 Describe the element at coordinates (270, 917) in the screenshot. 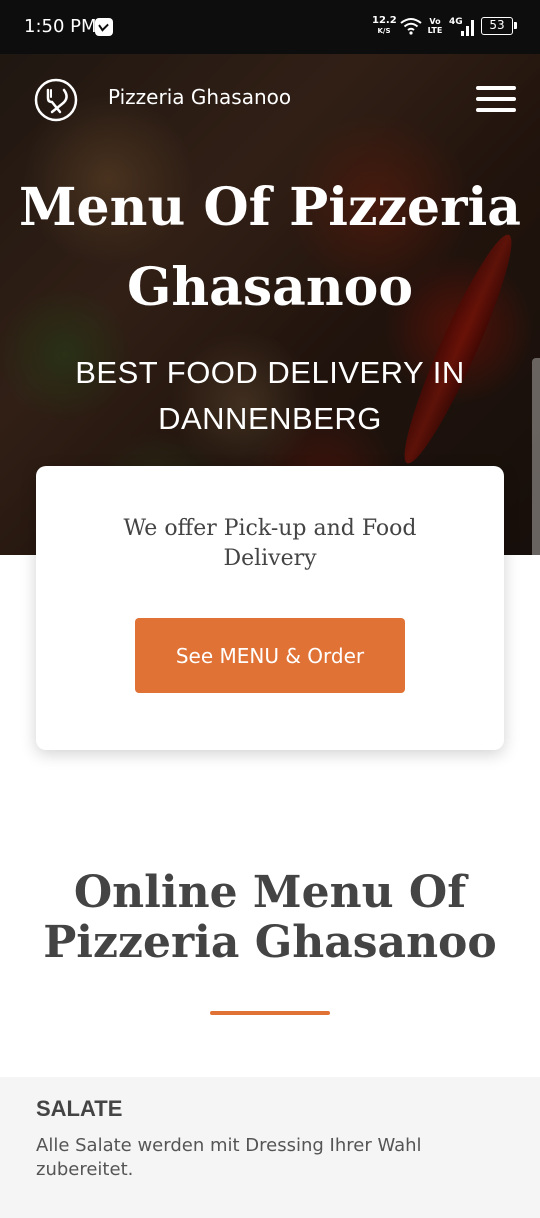

I see `section-title: Online Menu Of Pizzeria Ghasanoo` at that location.